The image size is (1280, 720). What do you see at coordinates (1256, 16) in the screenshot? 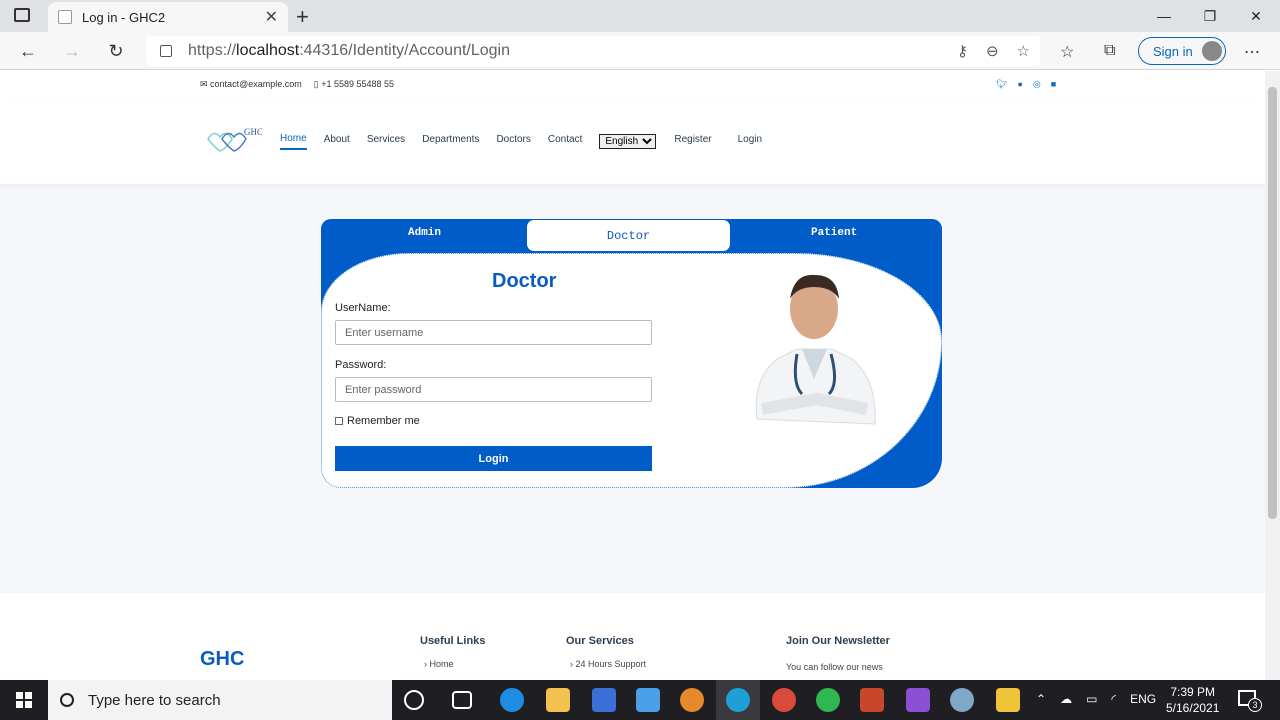
I see `close-window-icon: ✕` at bounding box center [1256, 16].